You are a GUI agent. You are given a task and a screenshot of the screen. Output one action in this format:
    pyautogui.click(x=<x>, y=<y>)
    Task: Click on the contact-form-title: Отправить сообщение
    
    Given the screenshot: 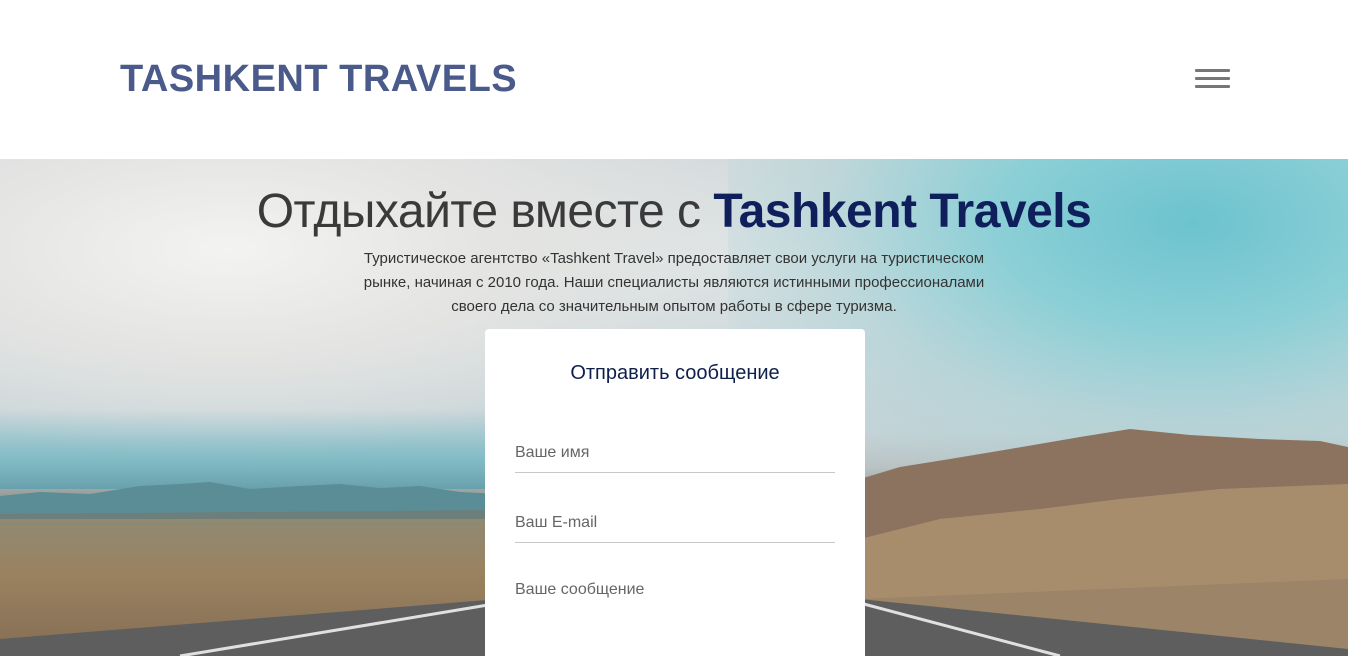 What is the action you would take?
    pyautogui.click(x=675, y=373)
    